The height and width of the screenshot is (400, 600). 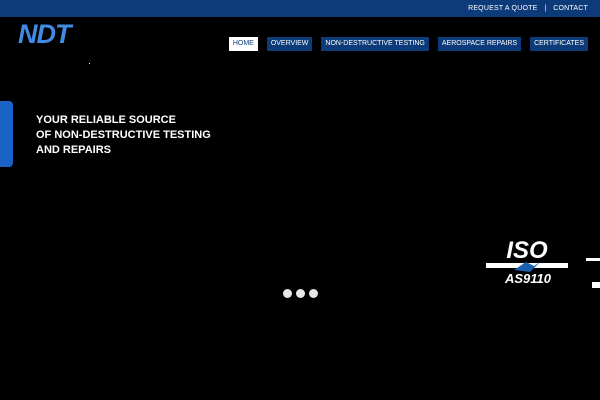 What do you see at coordinates (502, 8) in the screenshot?
I see `request-quote-link: REQUEST A QUOTE` at bounding box center [502, 8].